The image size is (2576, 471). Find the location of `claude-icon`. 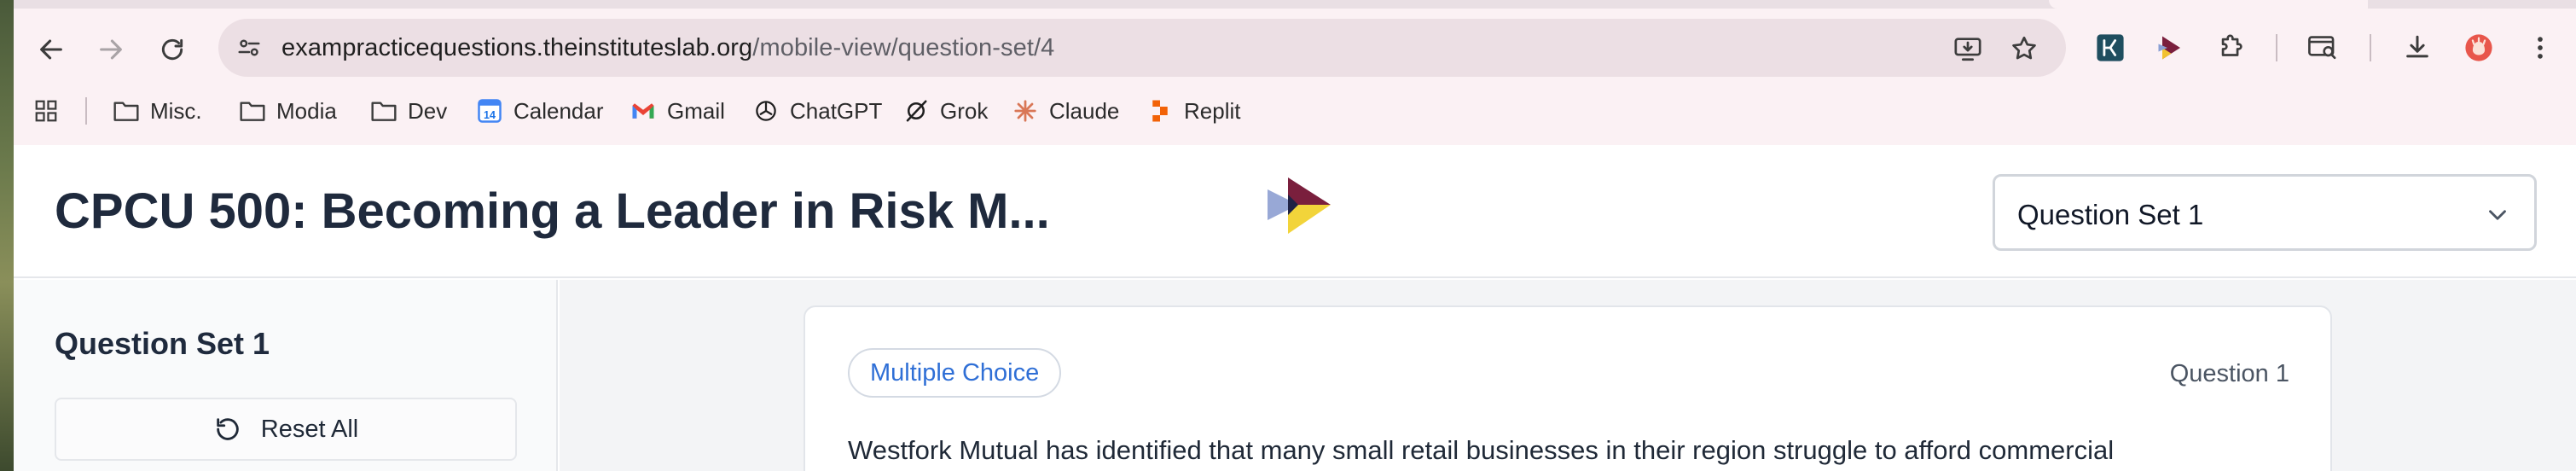

claude-icon is located at coordinates (1025, 111).